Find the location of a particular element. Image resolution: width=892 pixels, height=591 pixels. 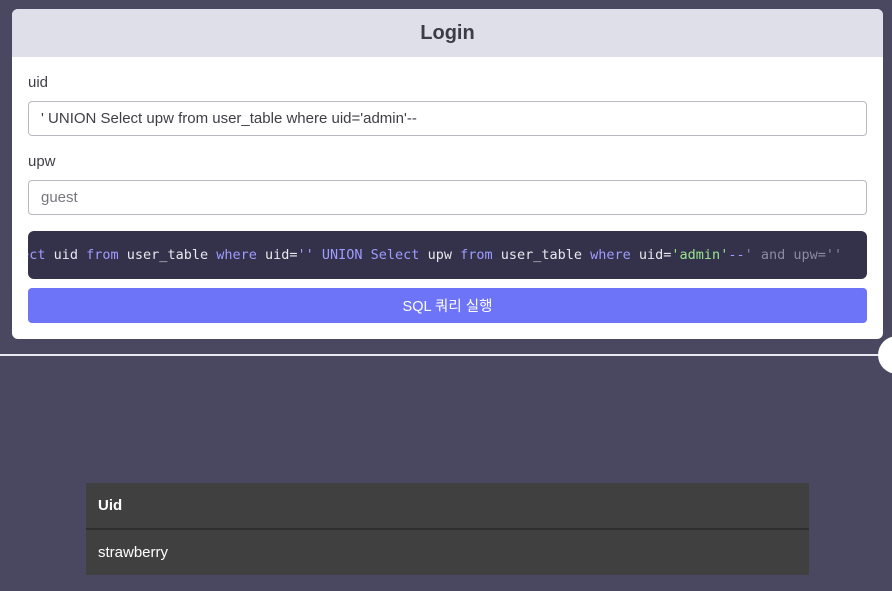

result-table: Uid strawberry is located at coordinates (447, 529).